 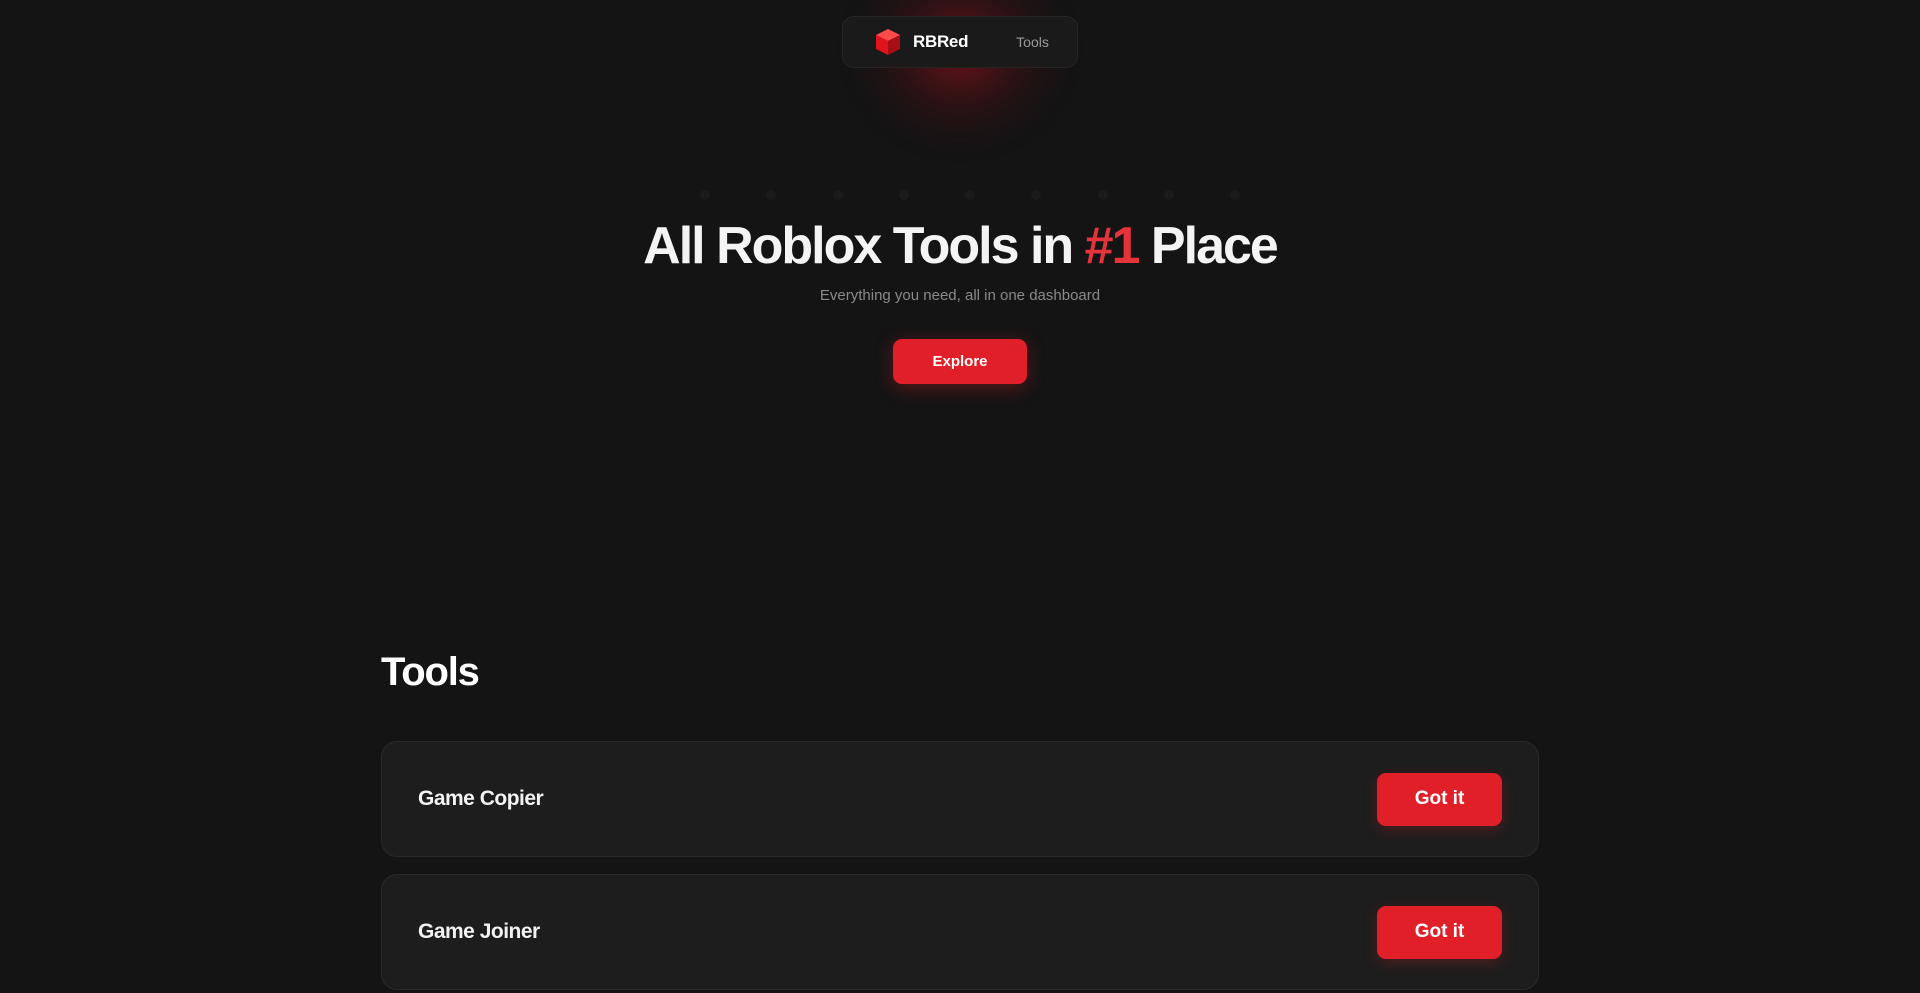 I want to click on nav-link-tools: Tools, so click(x=1032, y=42).